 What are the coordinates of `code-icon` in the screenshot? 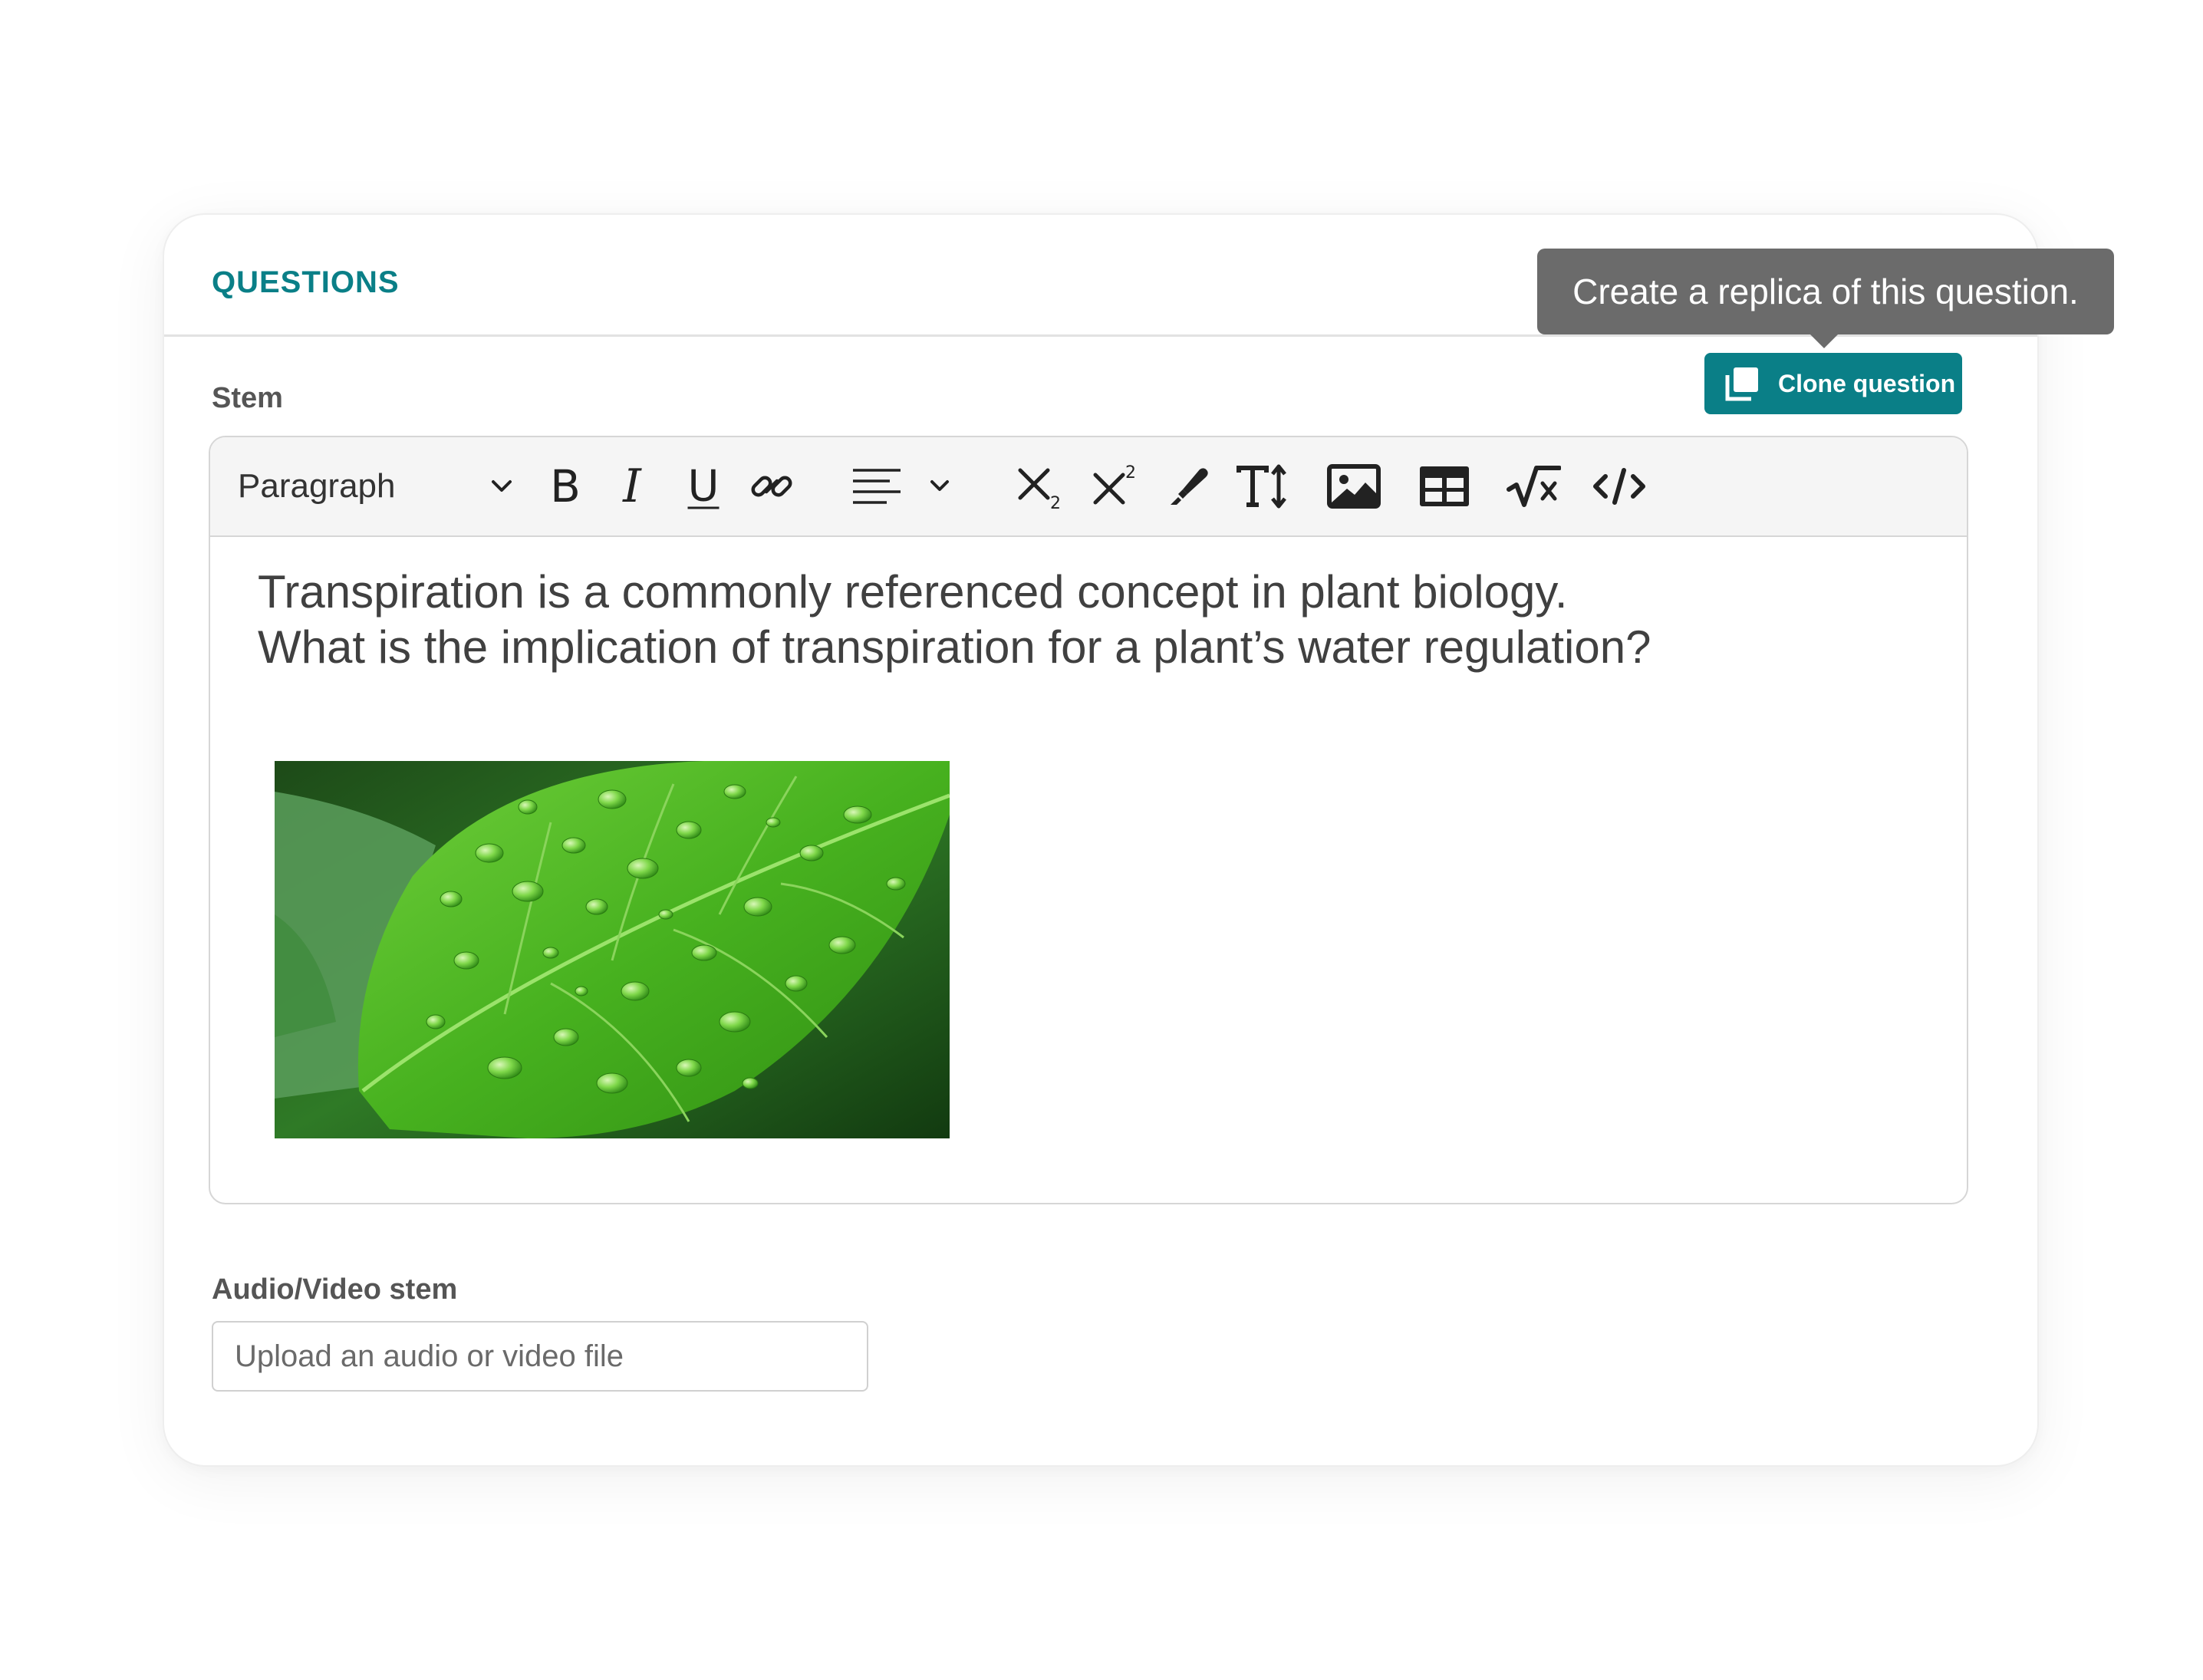 It's located at (1619, 486).